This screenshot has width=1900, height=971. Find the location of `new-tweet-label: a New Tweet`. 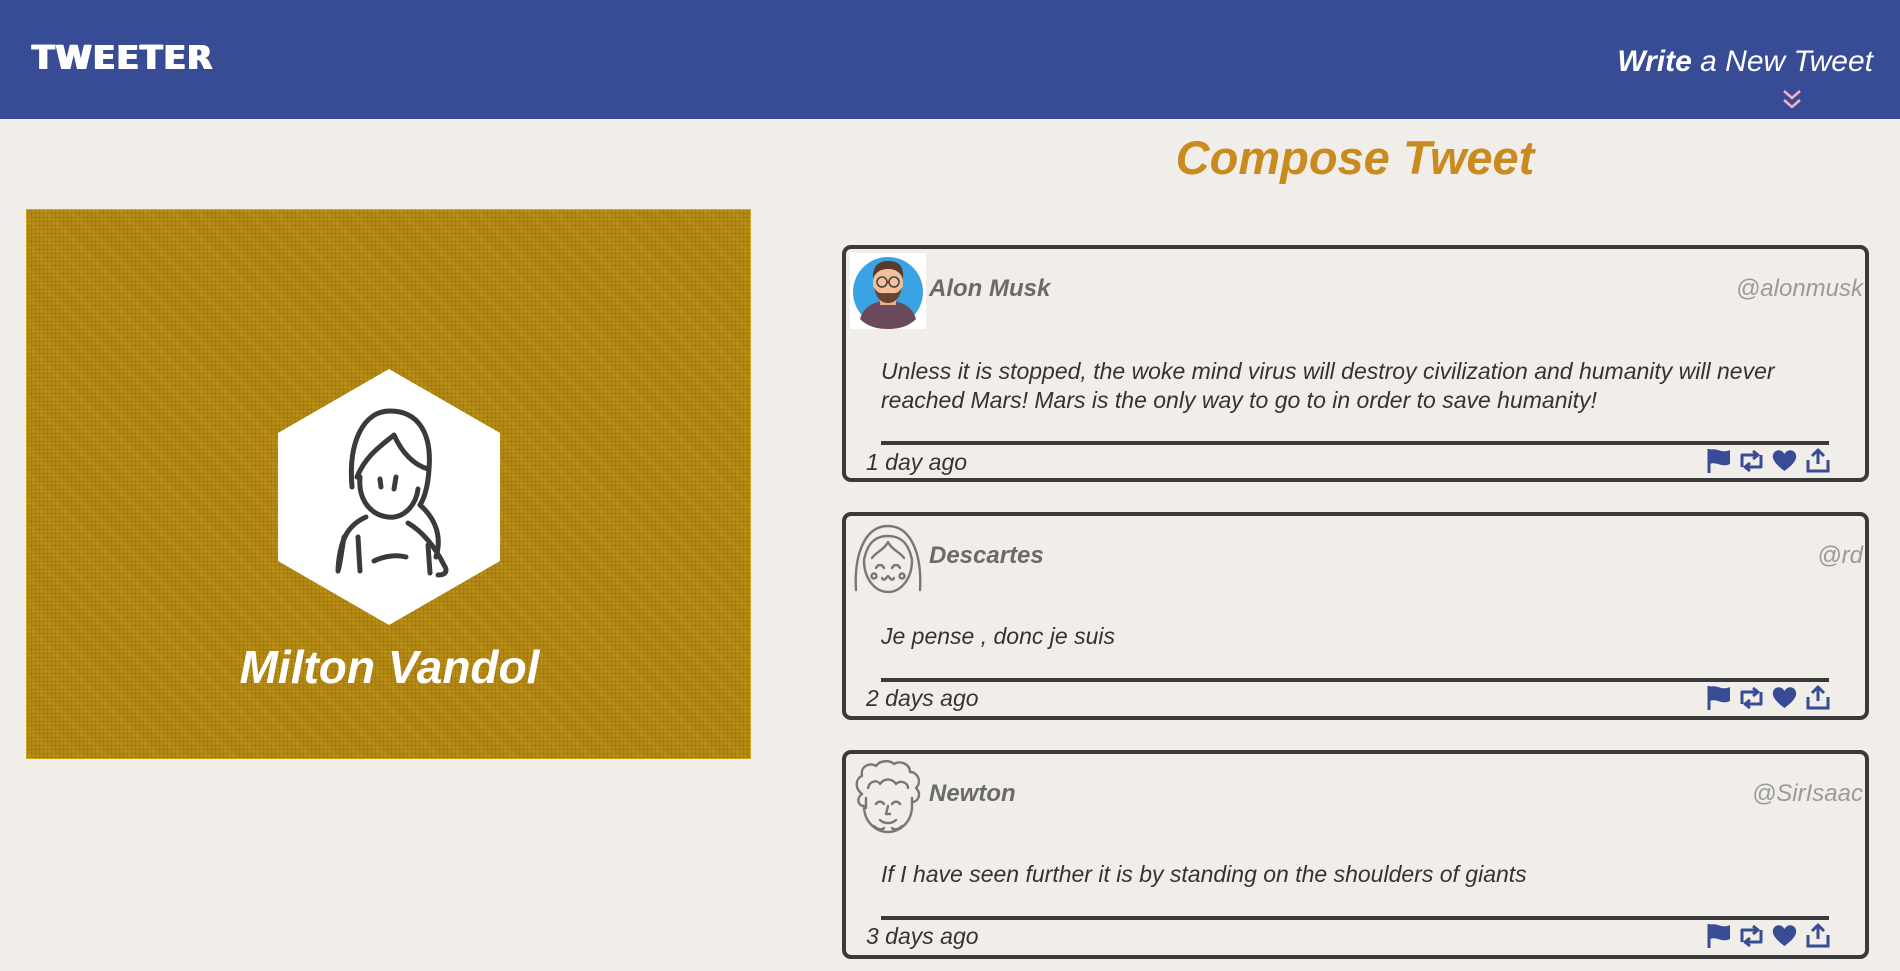

new-tweet-label: a New Tweet is located at coordinates (1782, 61).